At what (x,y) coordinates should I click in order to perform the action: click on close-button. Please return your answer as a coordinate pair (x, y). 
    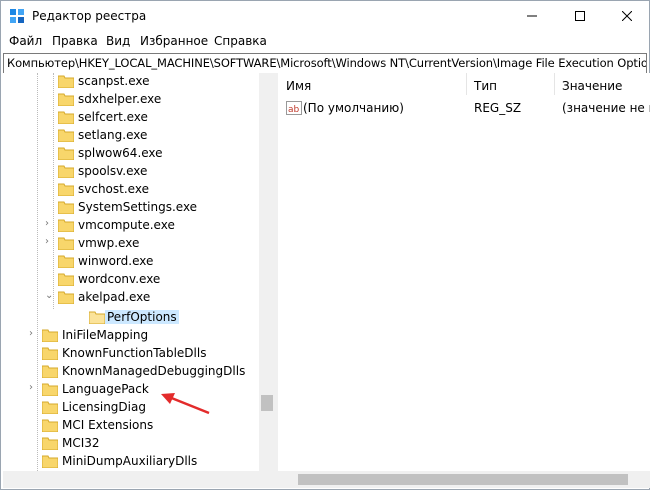
    Looking at the image, I should click on (627, 16).